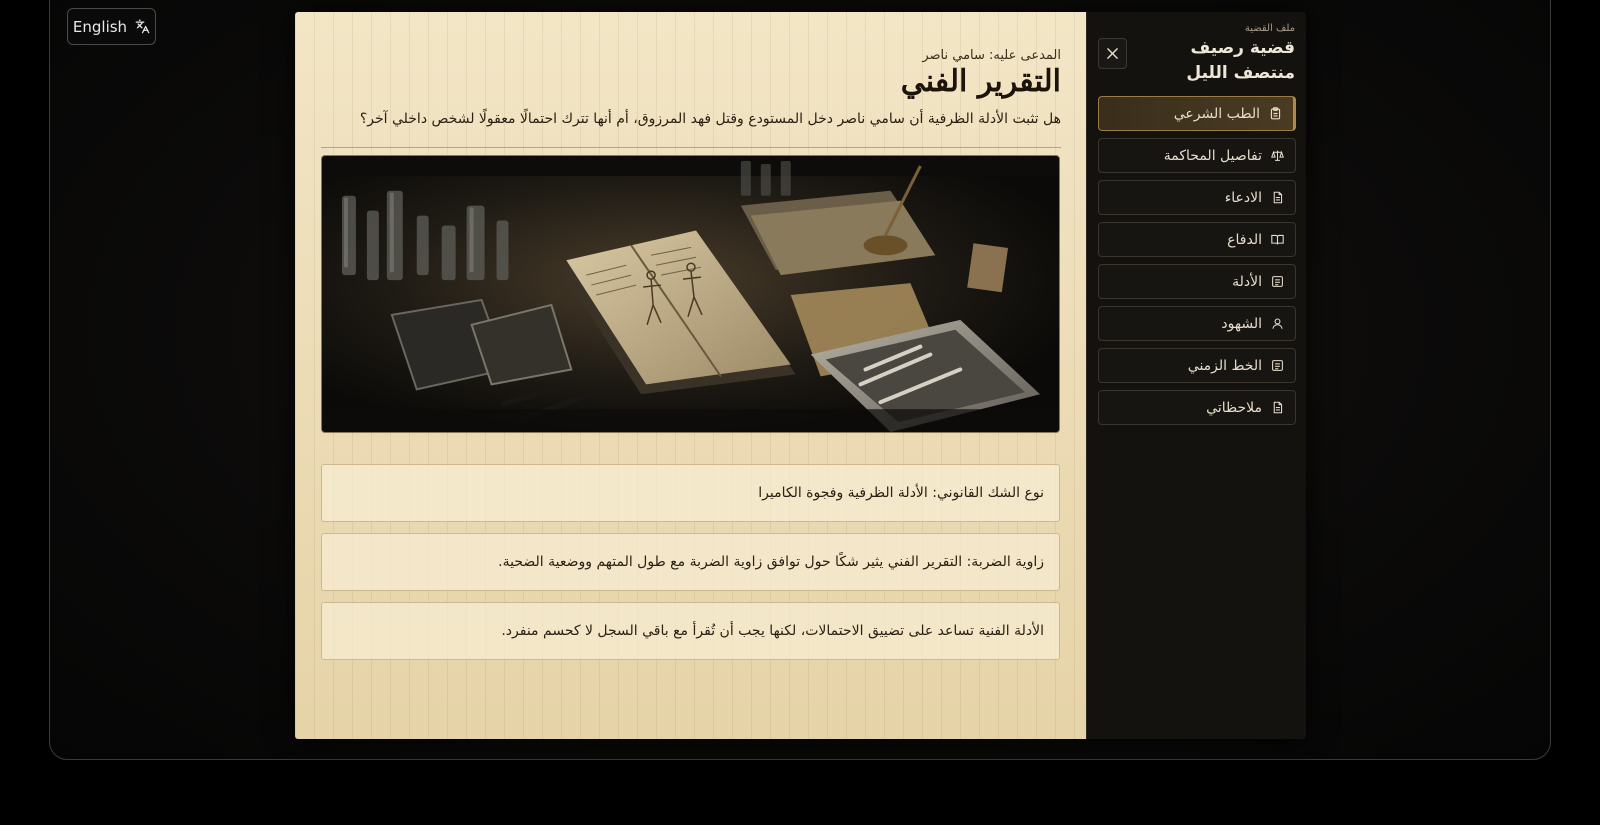 This screenshot has height=825, width=1600. Describe the element at coordinates (1197, 239) in the screenshot. I see `nav-item-defense: الدفاع` at that location.